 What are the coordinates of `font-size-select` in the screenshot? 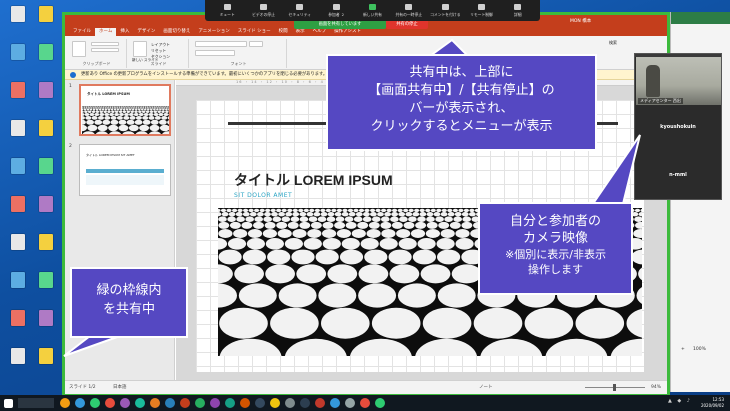 It's located at (256, 44).